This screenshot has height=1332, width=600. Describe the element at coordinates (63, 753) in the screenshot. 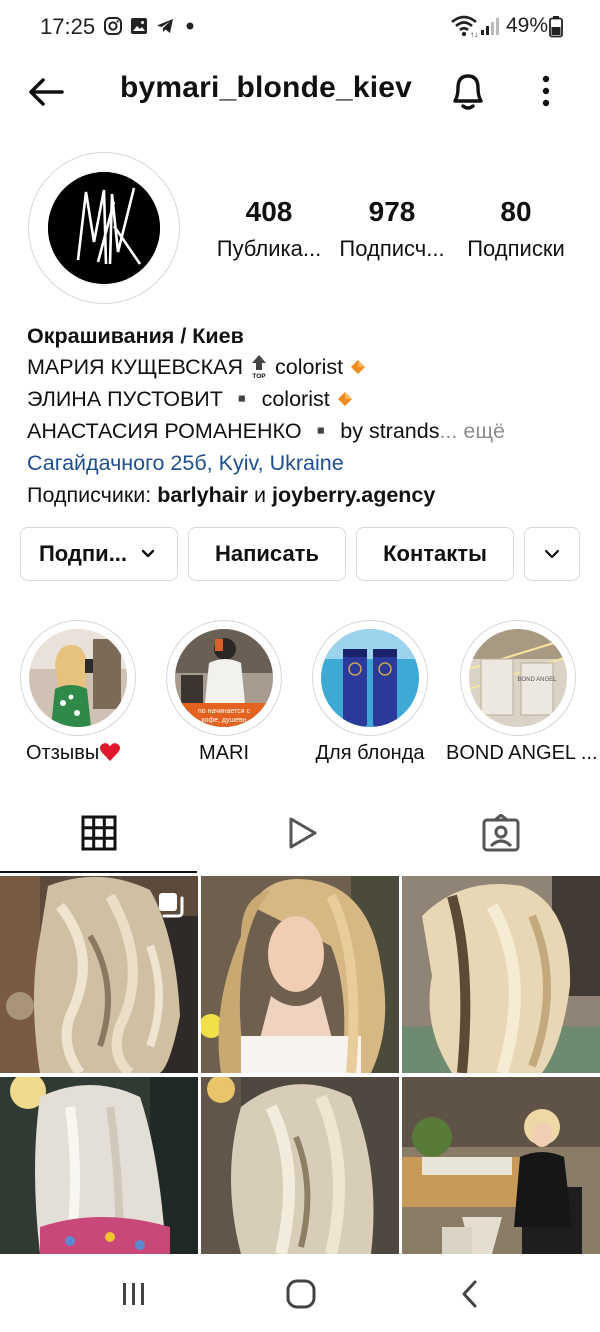

I see `highlight-reviews-text: Отзывы` at that location.